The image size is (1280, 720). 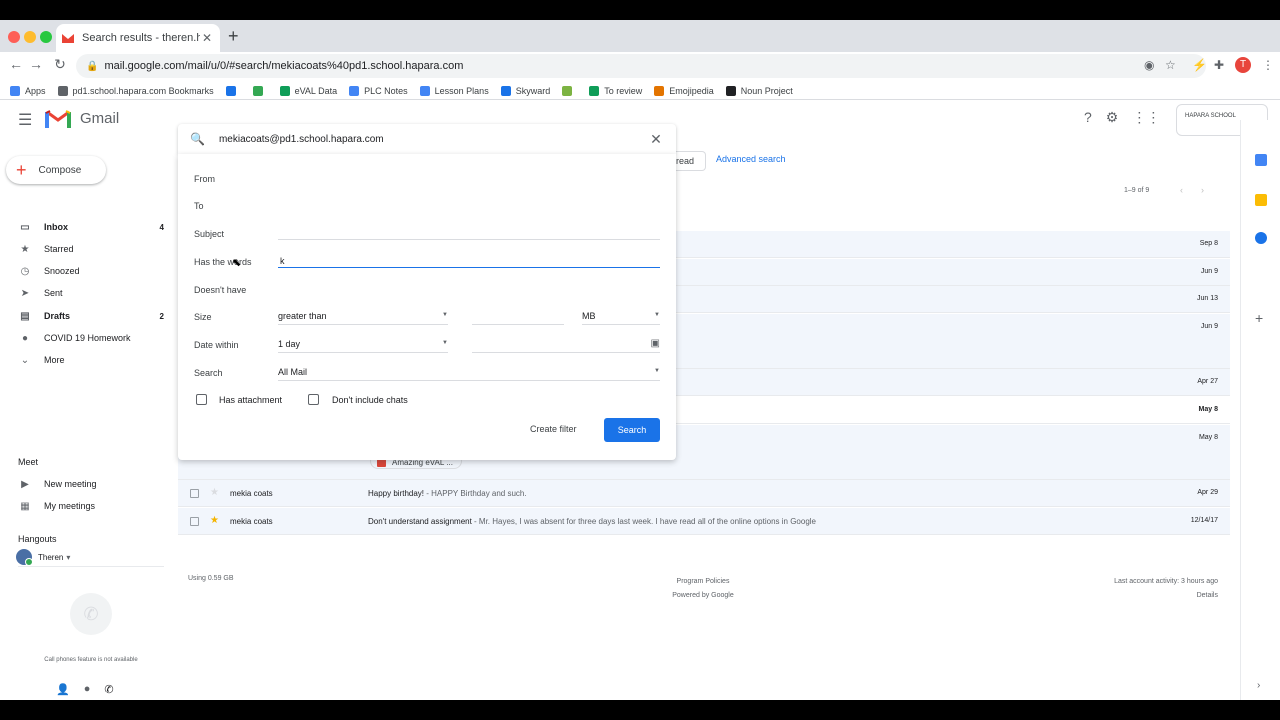 I want to click on bookmark-item: Lesson Plans, so click(x=454, y=90).